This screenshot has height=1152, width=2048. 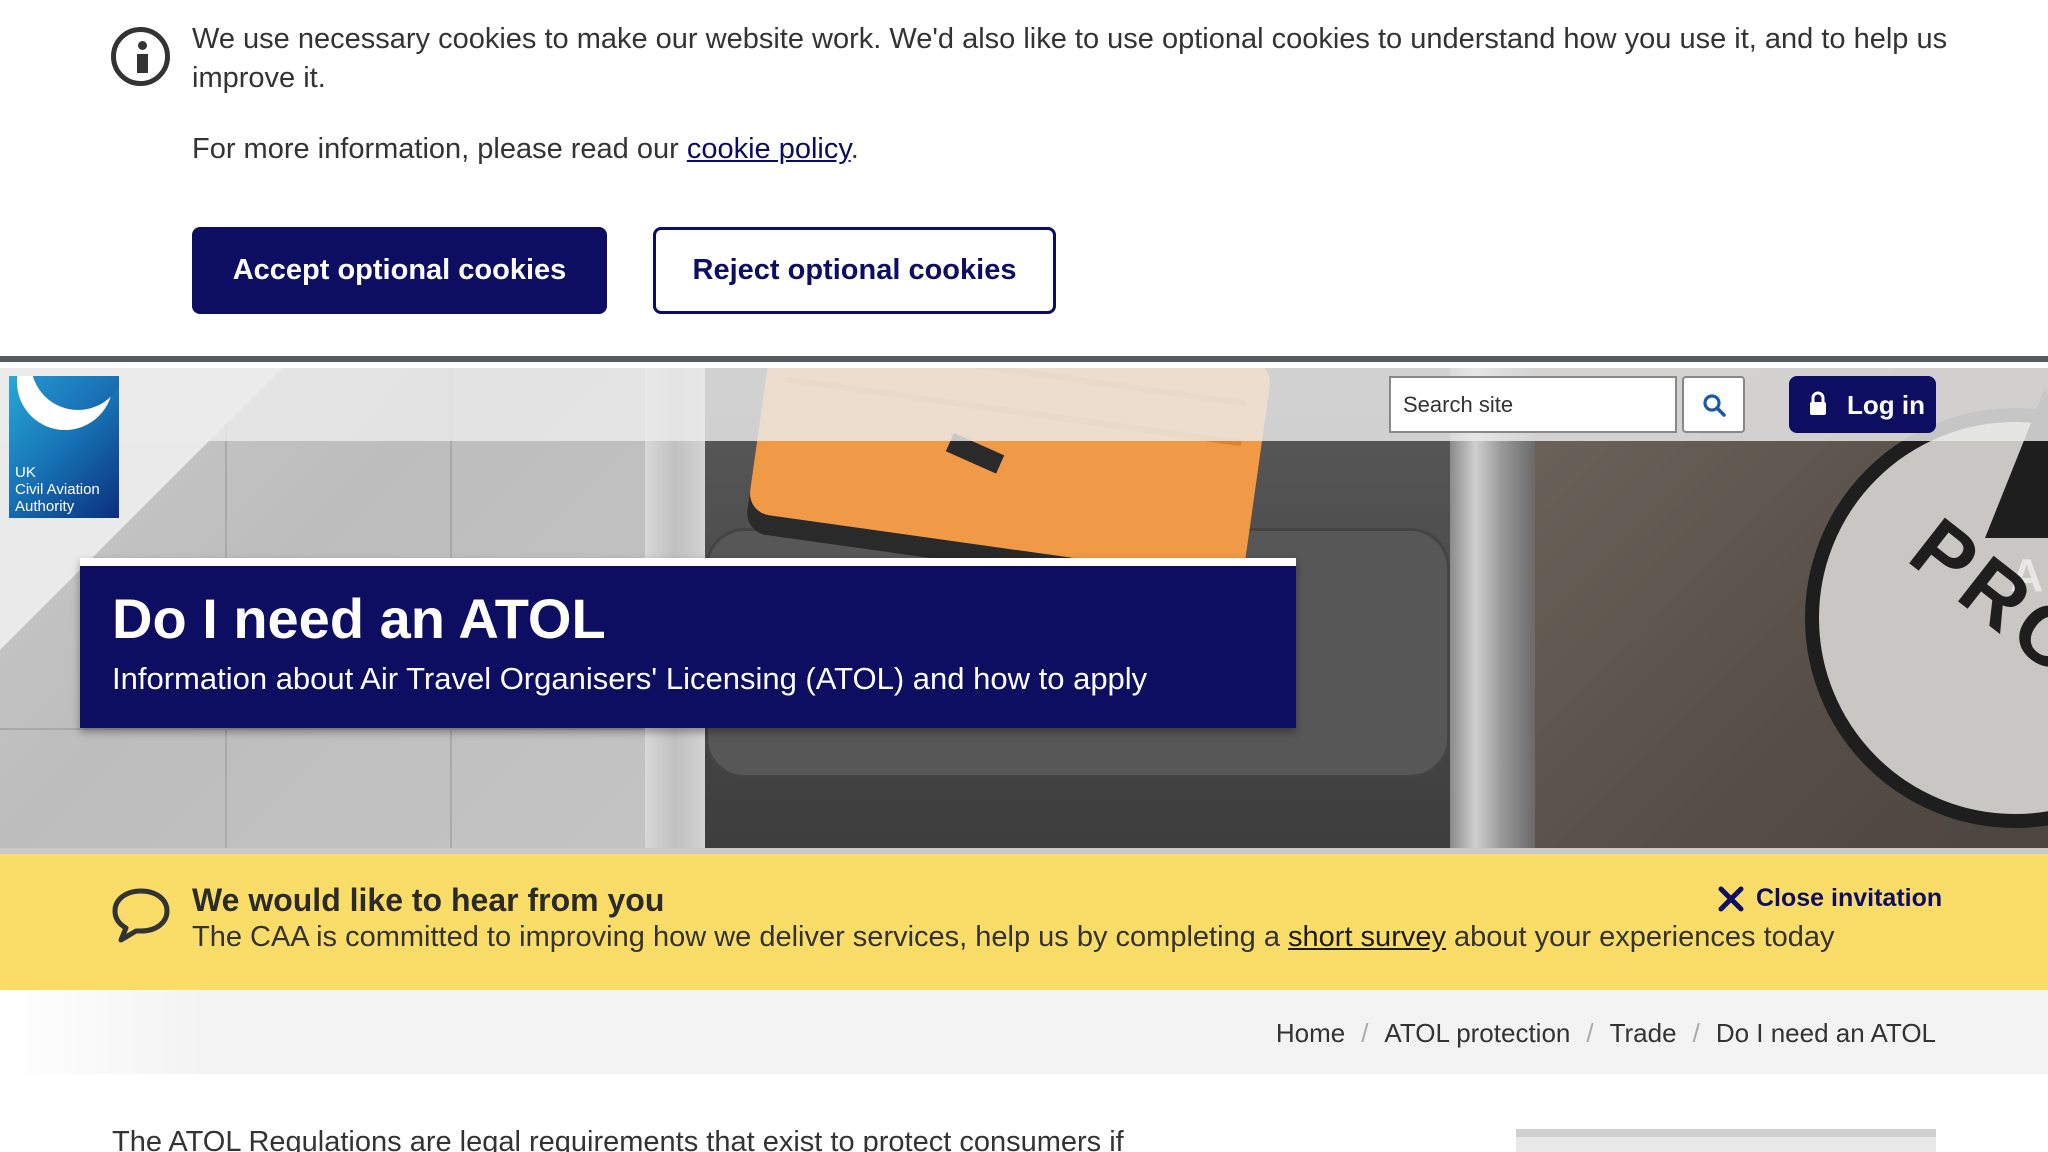 I want to click on login-button: Log in, so click(x=1862, y=404).